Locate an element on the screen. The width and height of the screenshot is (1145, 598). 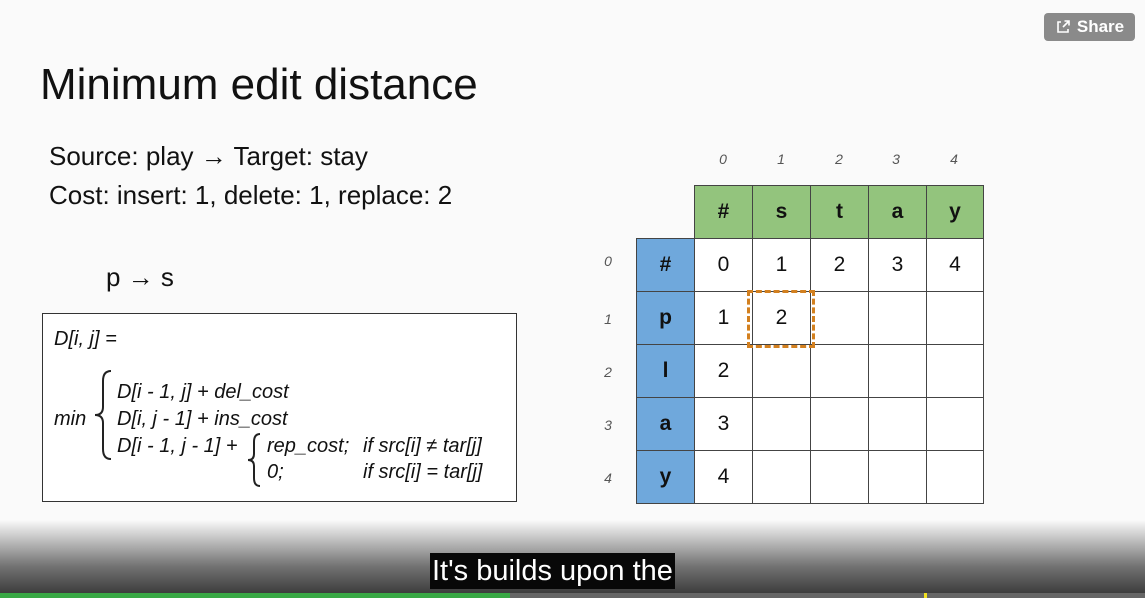
example-transform: p → s is located at coordinates (140, 277).